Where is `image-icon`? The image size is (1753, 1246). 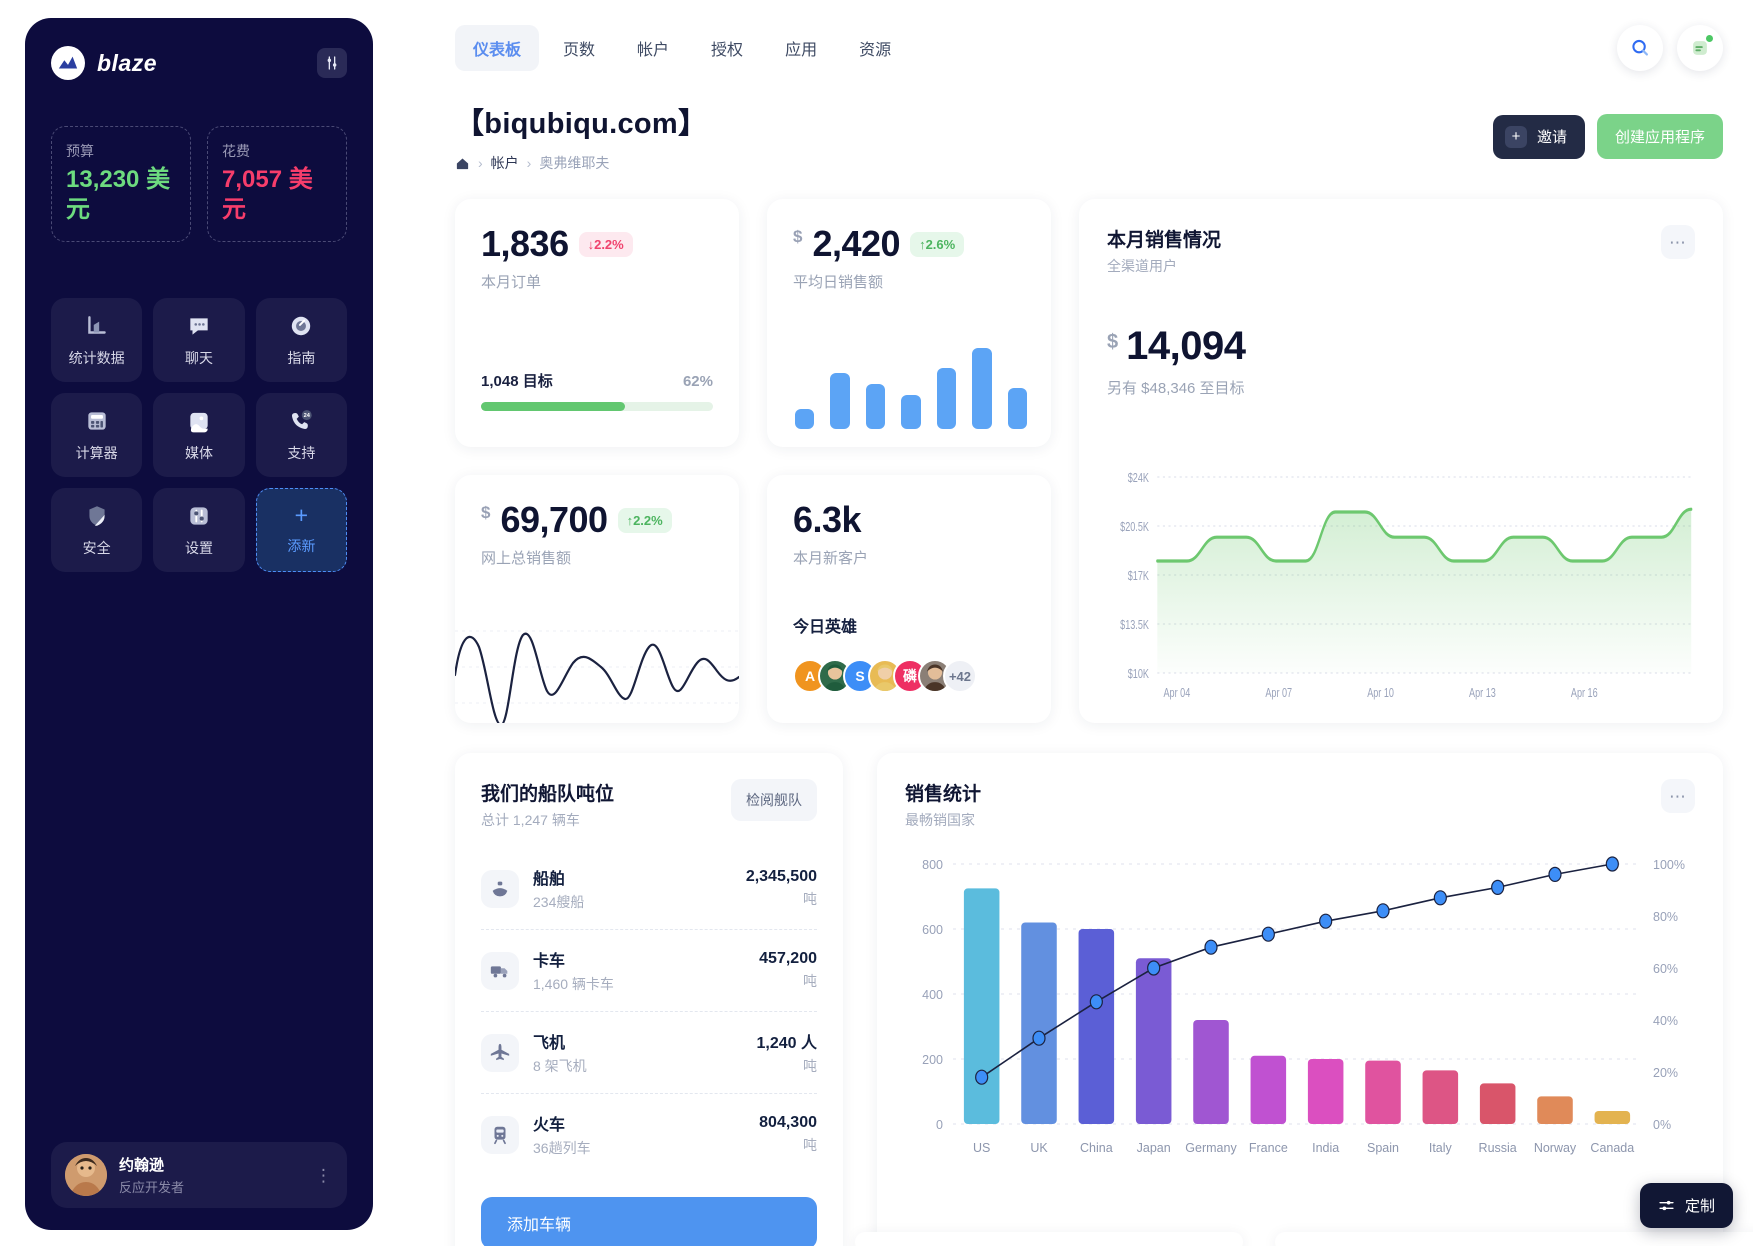
image-icon is located at coordinates (199, 422).